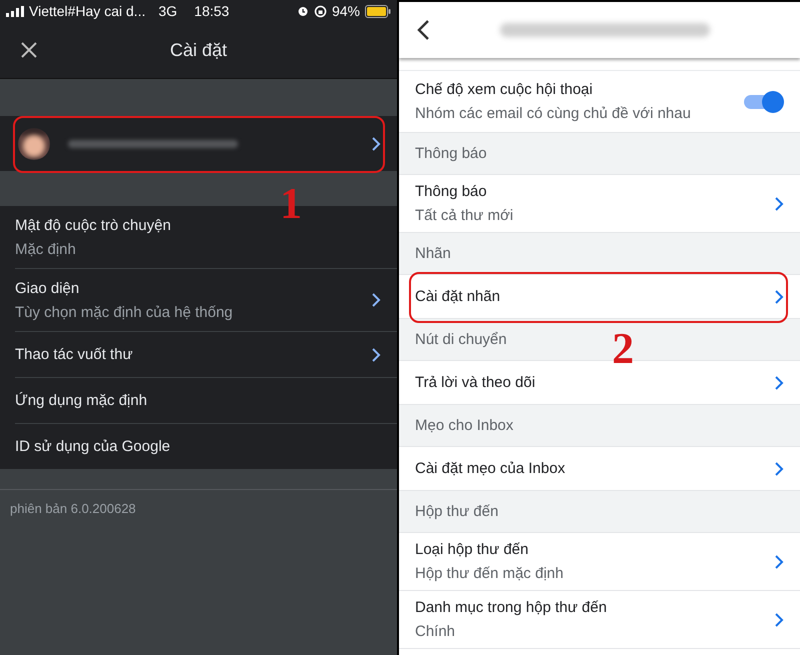 This screenshot has height=655, width=800. Describe the element at coordinates (74, 354) in the screenshot. I see `item-title: Thao tác vuốt thư` at that location.